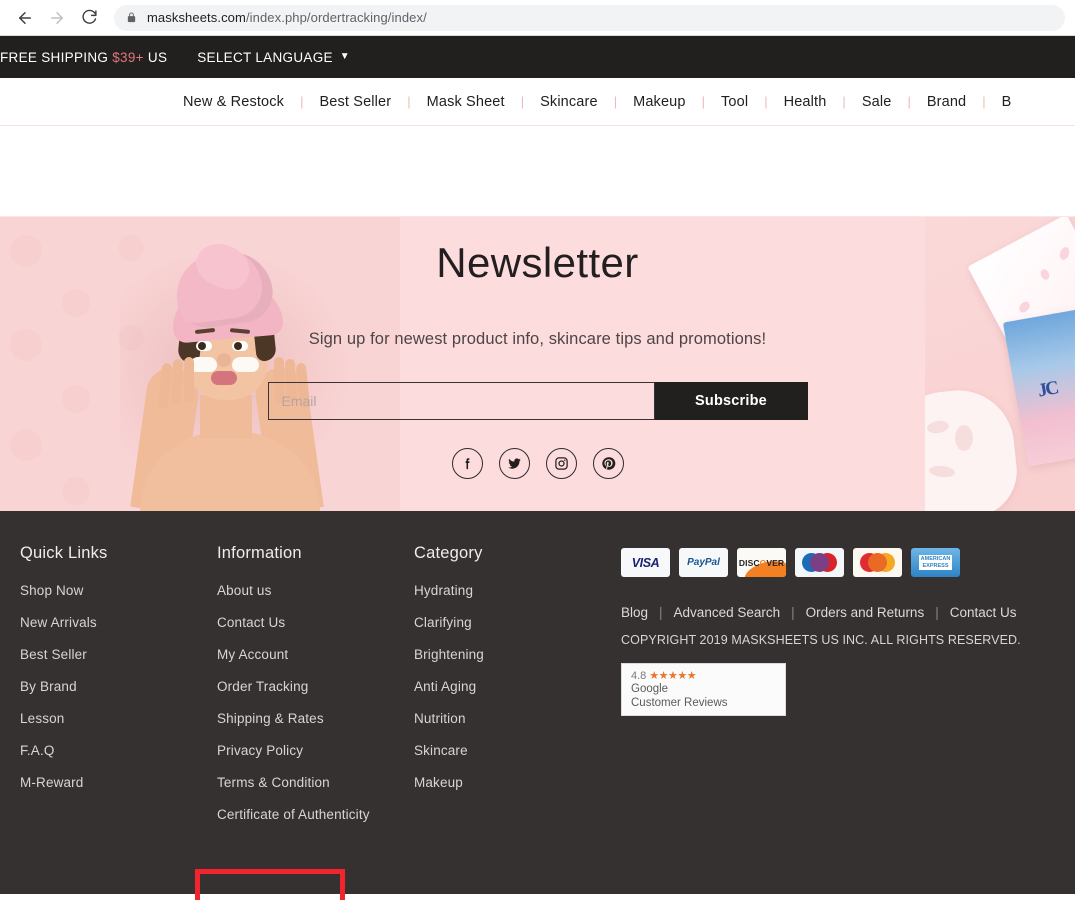 This screenshot has width=1075, height=900. I want to click on footer-link-f-a-q: F.A.Q, so click(118, 751).